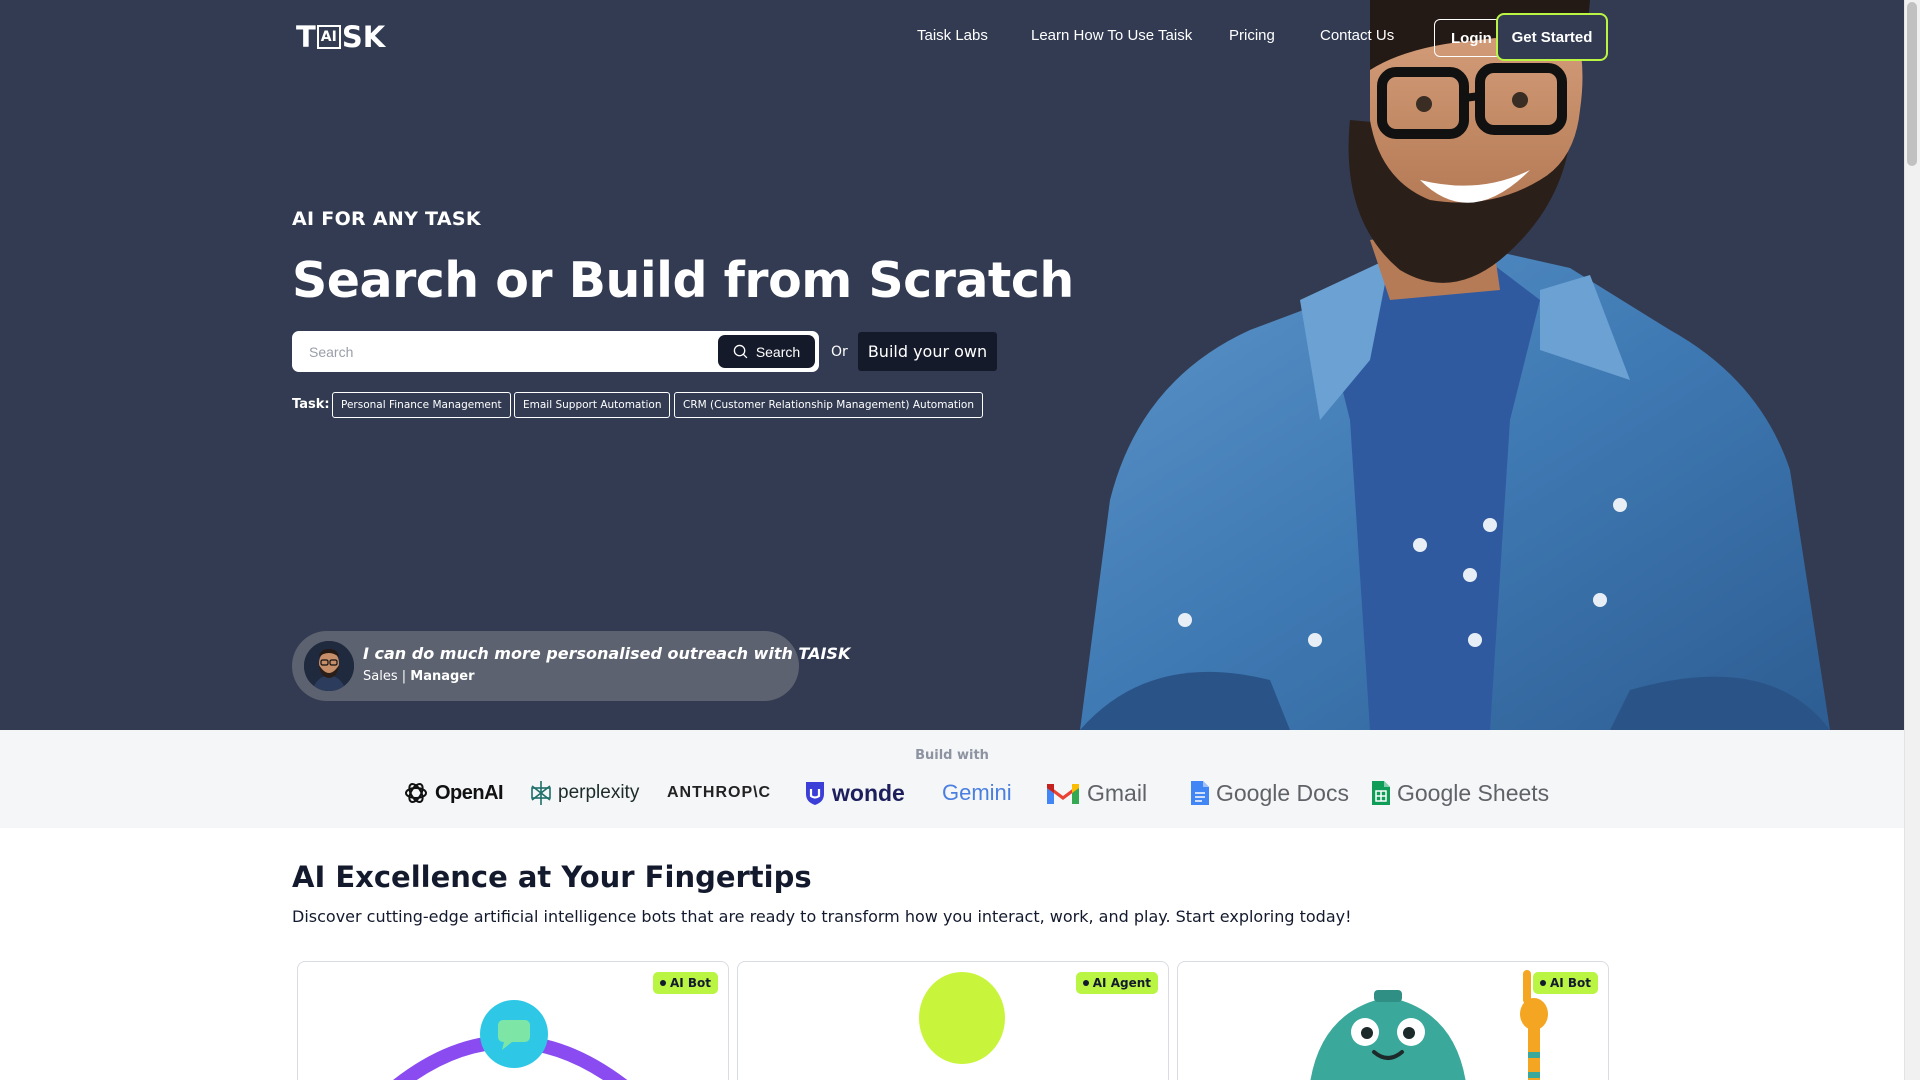  I want to click on wonde-logo: wonde, so click(854, 793).